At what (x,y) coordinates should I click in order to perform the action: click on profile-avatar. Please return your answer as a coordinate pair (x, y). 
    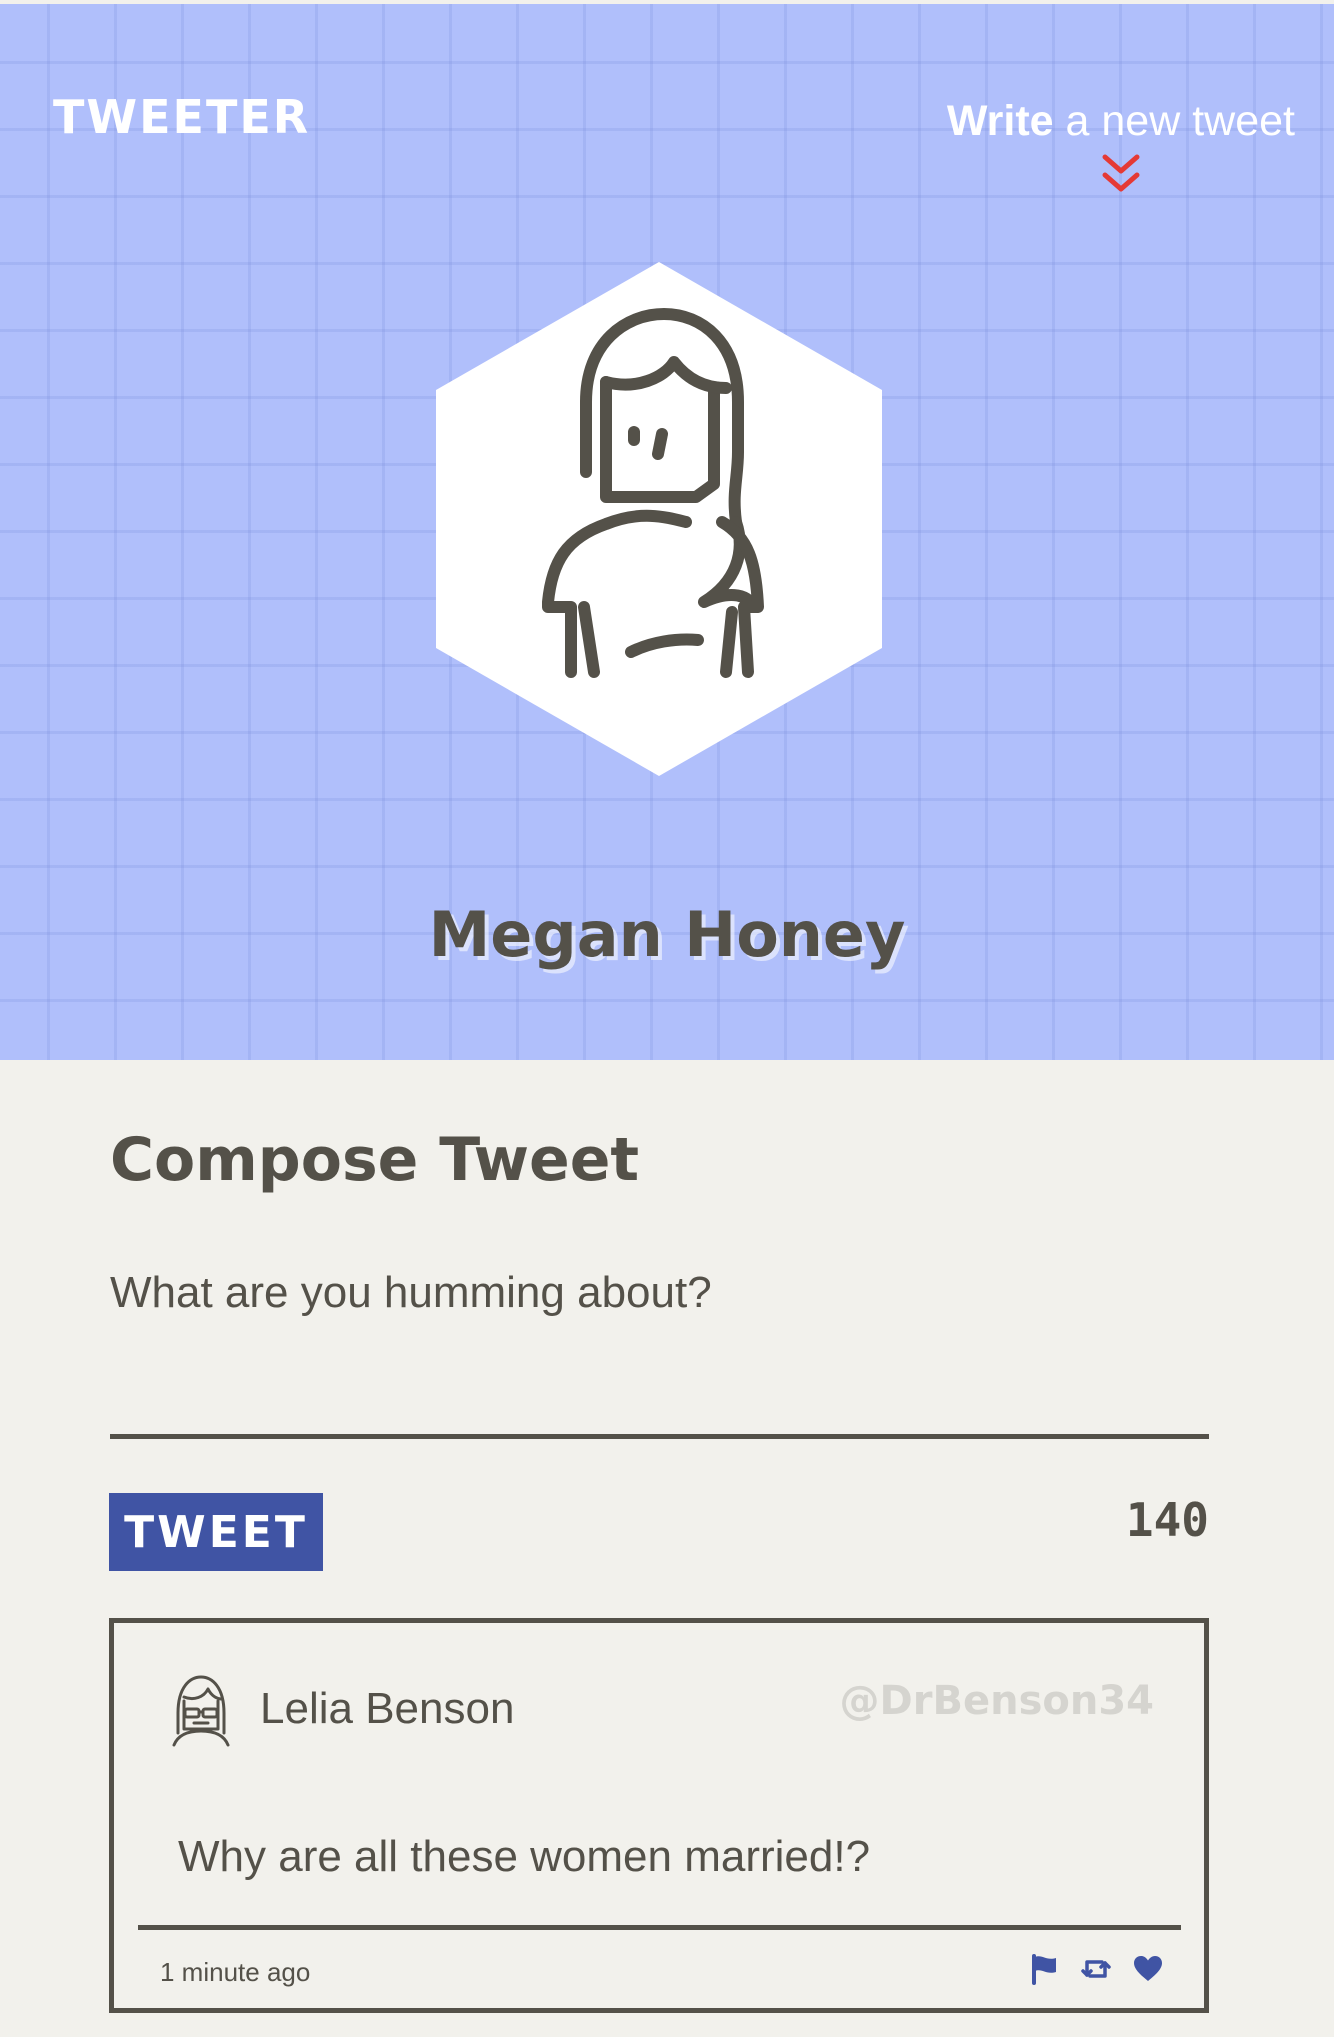
    Looking at the image, I should click on (659, 519).